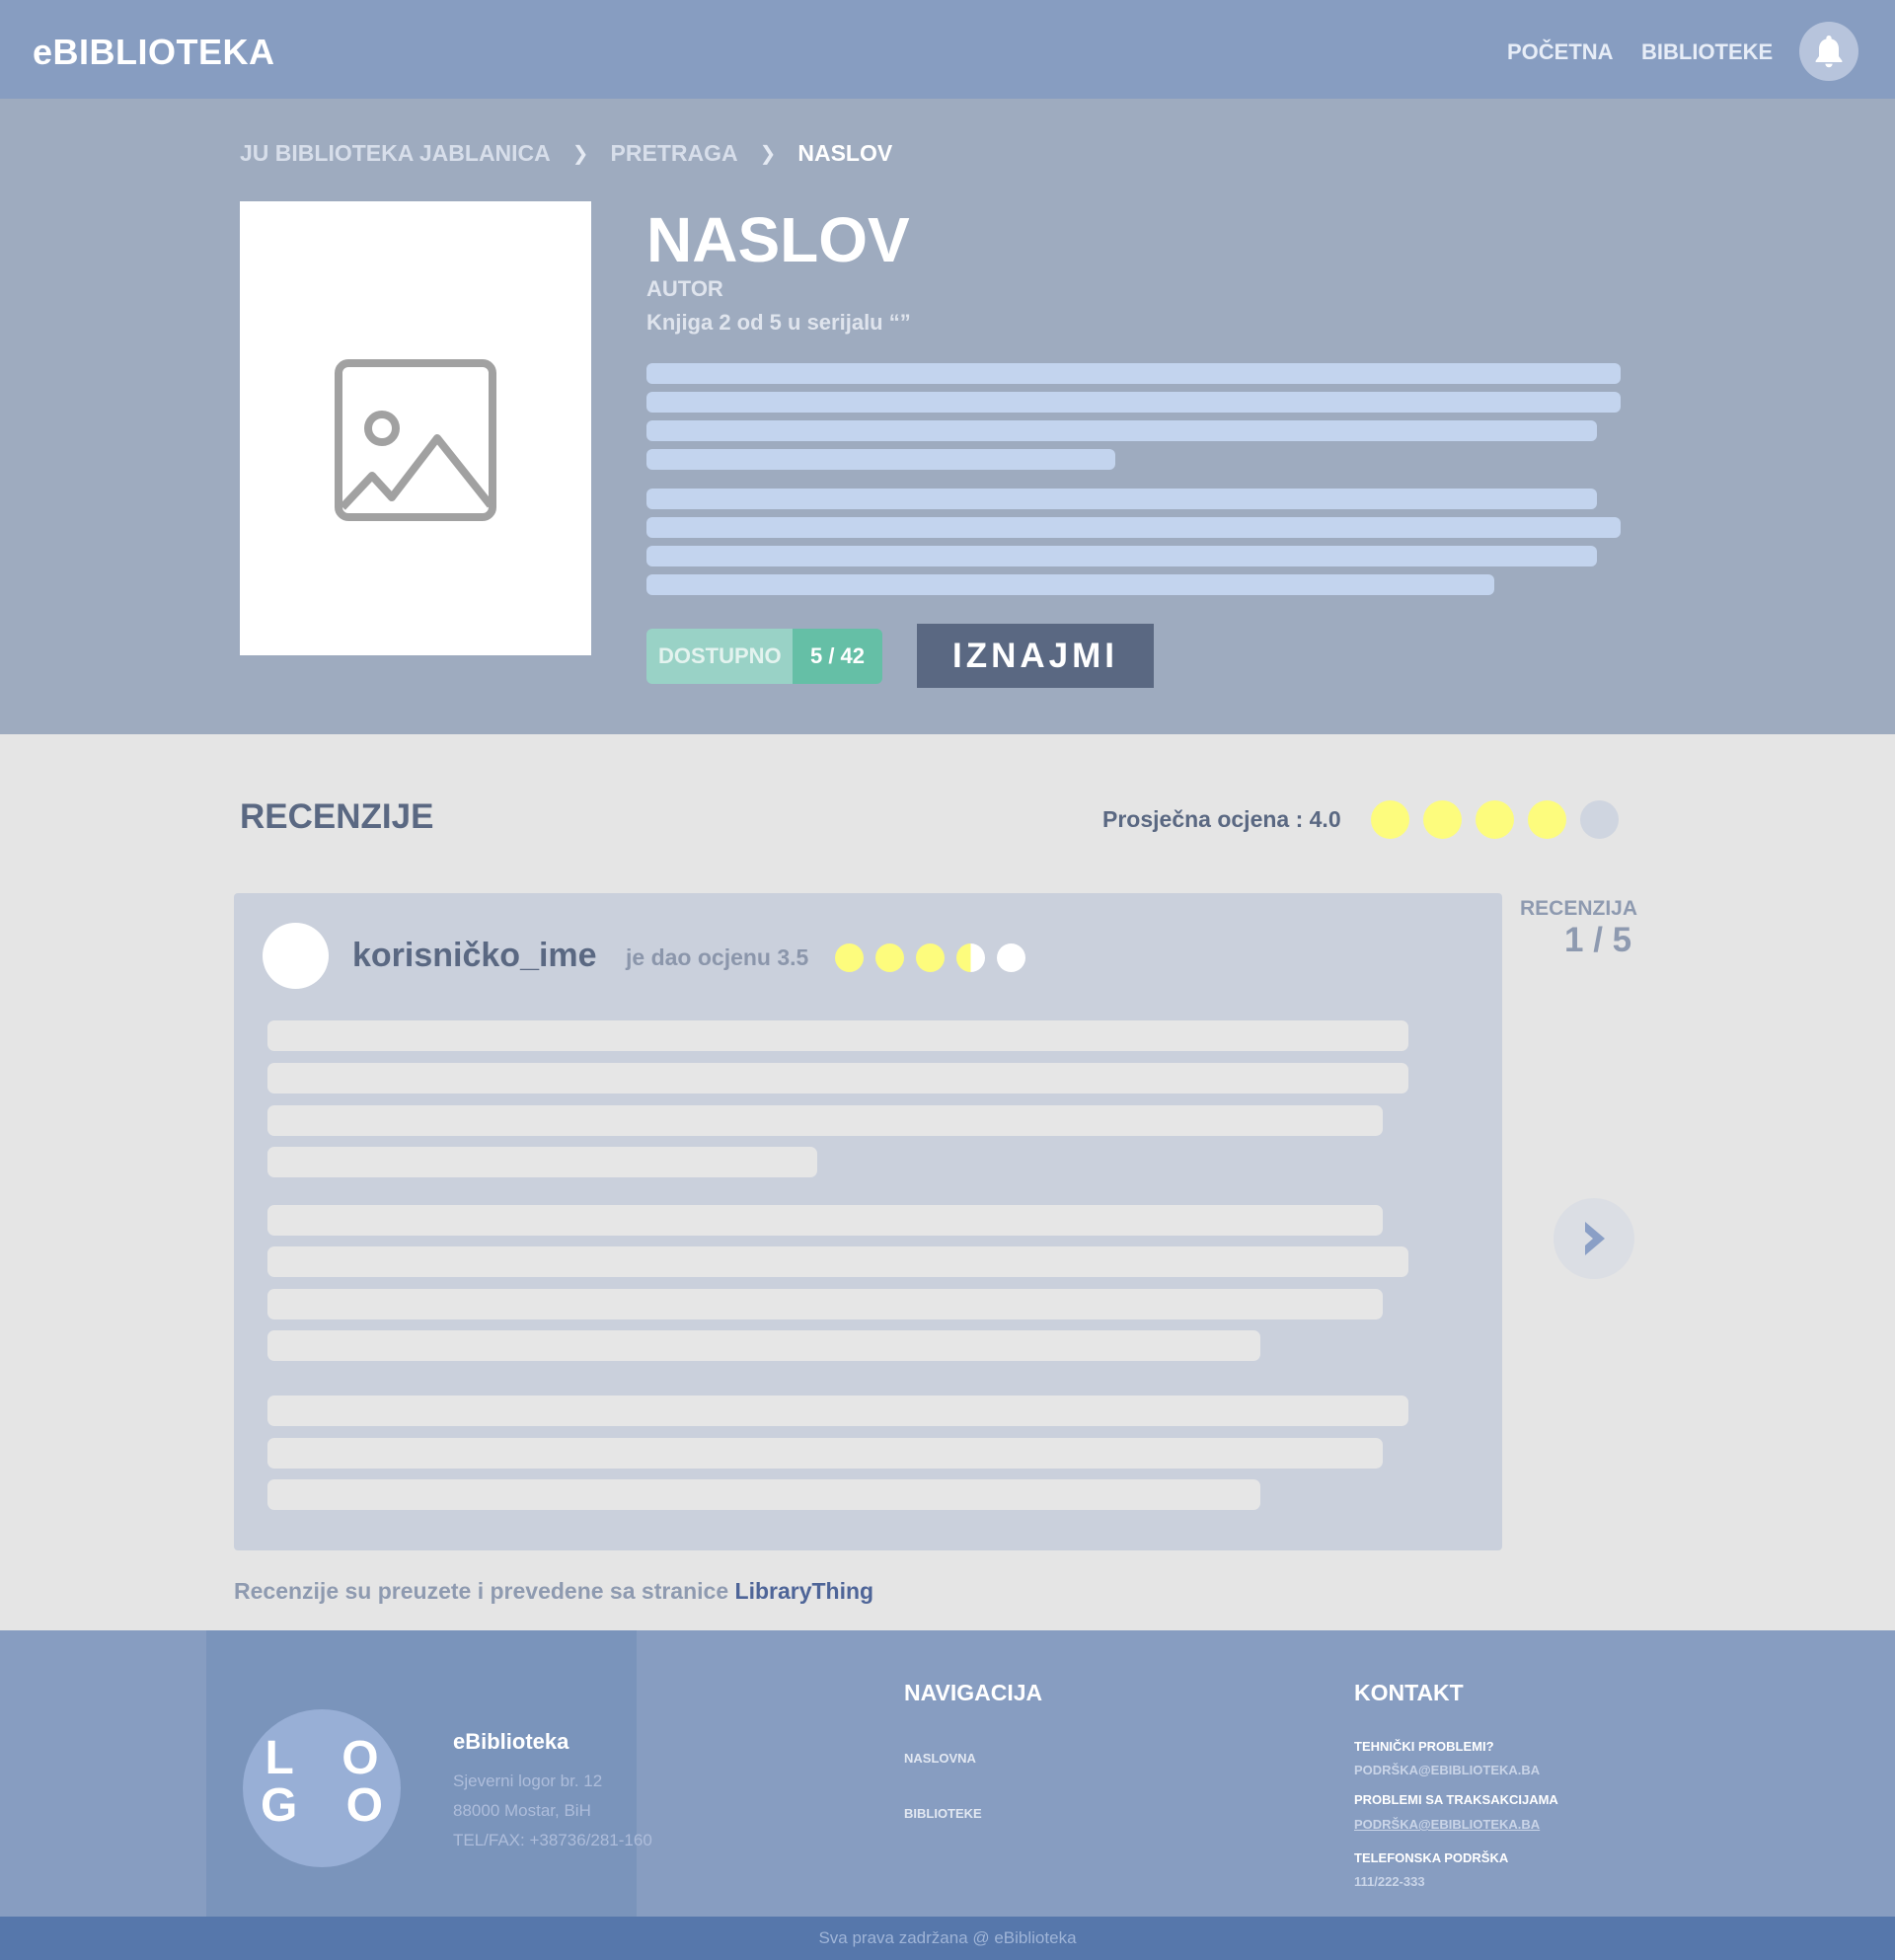 This screenshot has height=1960, width=1895. I want to click on notifications-button, so click(1829, 51).